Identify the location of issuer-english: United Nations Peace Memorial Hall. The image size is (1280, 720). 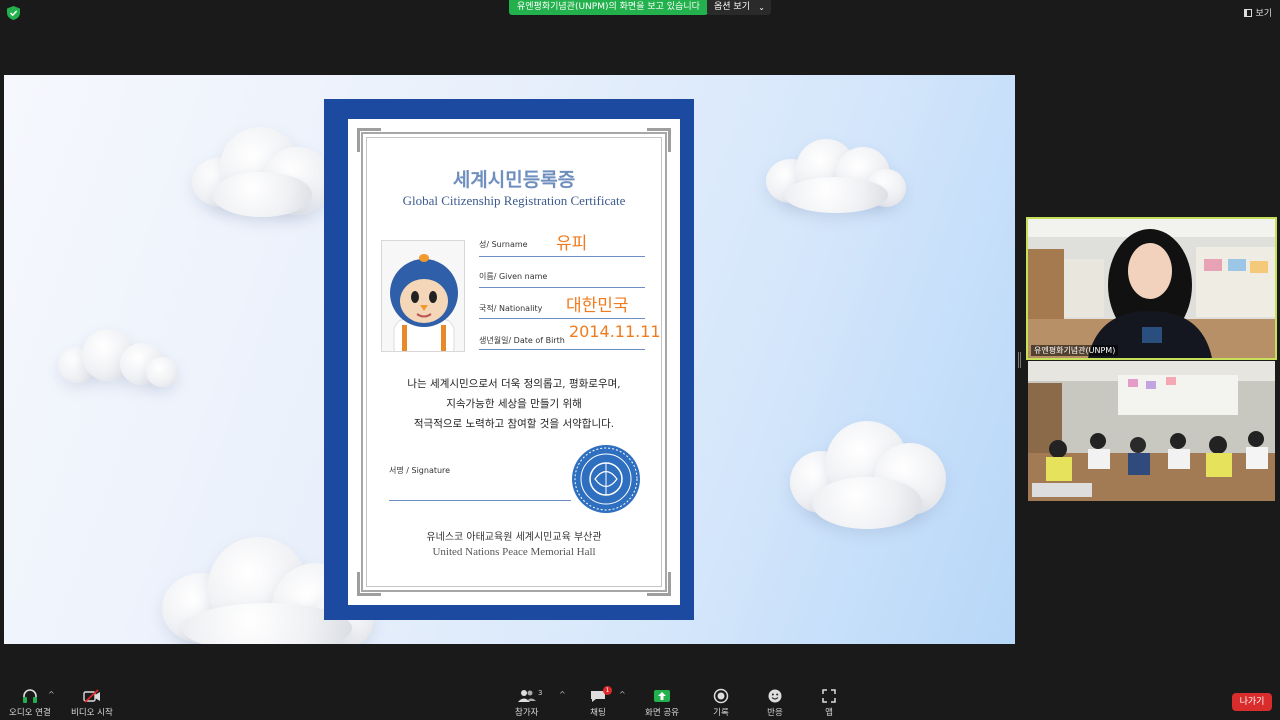
(514, 552).